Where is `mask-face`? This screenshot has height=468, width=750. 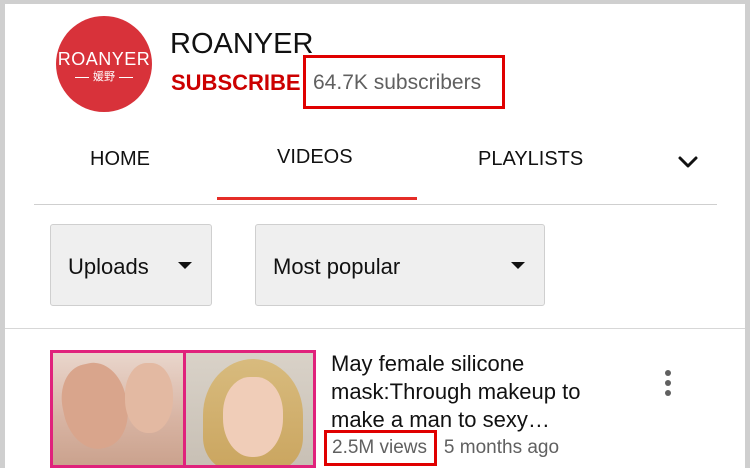 mask-face is located at coordinates (149, 398).